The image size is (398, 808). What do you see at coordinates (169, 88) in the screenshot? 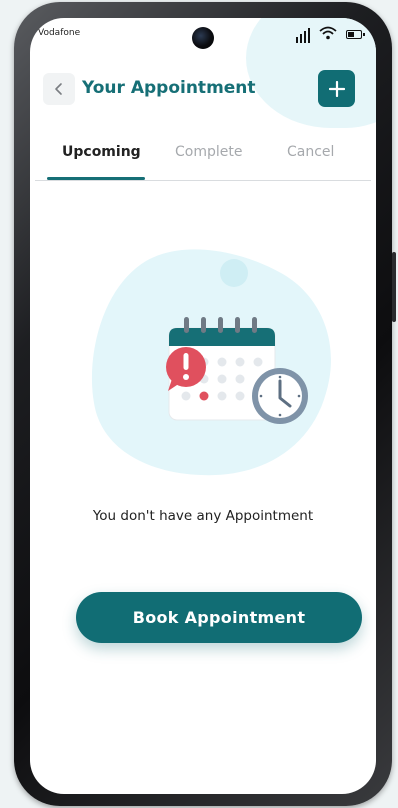
I see `page-title: Your Appointment` at bounding box center [169, 88].